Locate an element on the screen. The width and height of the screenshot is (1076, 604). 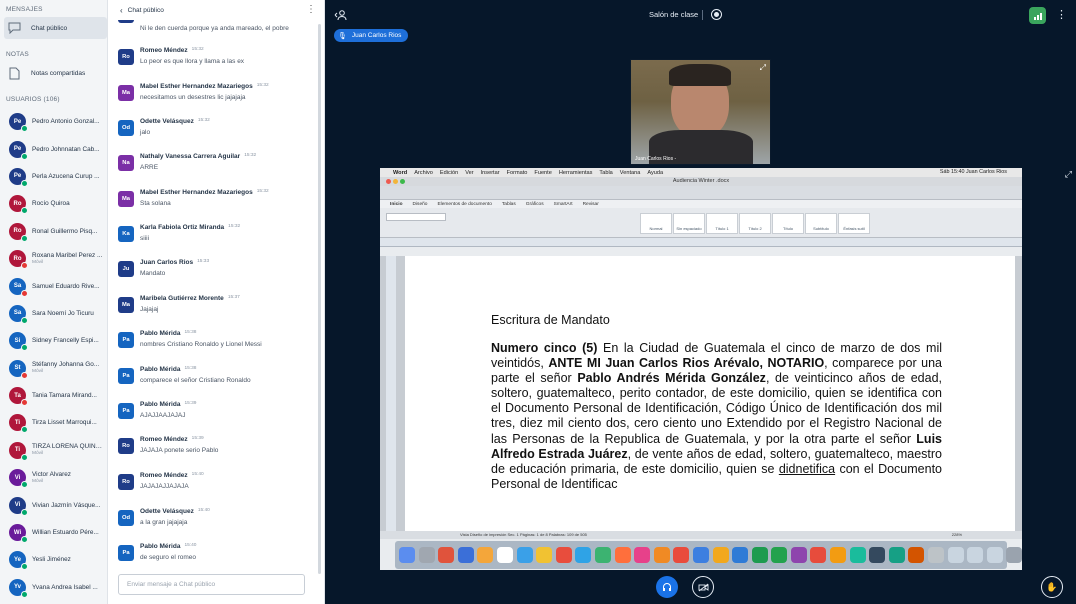
user-list-toggle-icon is located at coordinates (341, 17).